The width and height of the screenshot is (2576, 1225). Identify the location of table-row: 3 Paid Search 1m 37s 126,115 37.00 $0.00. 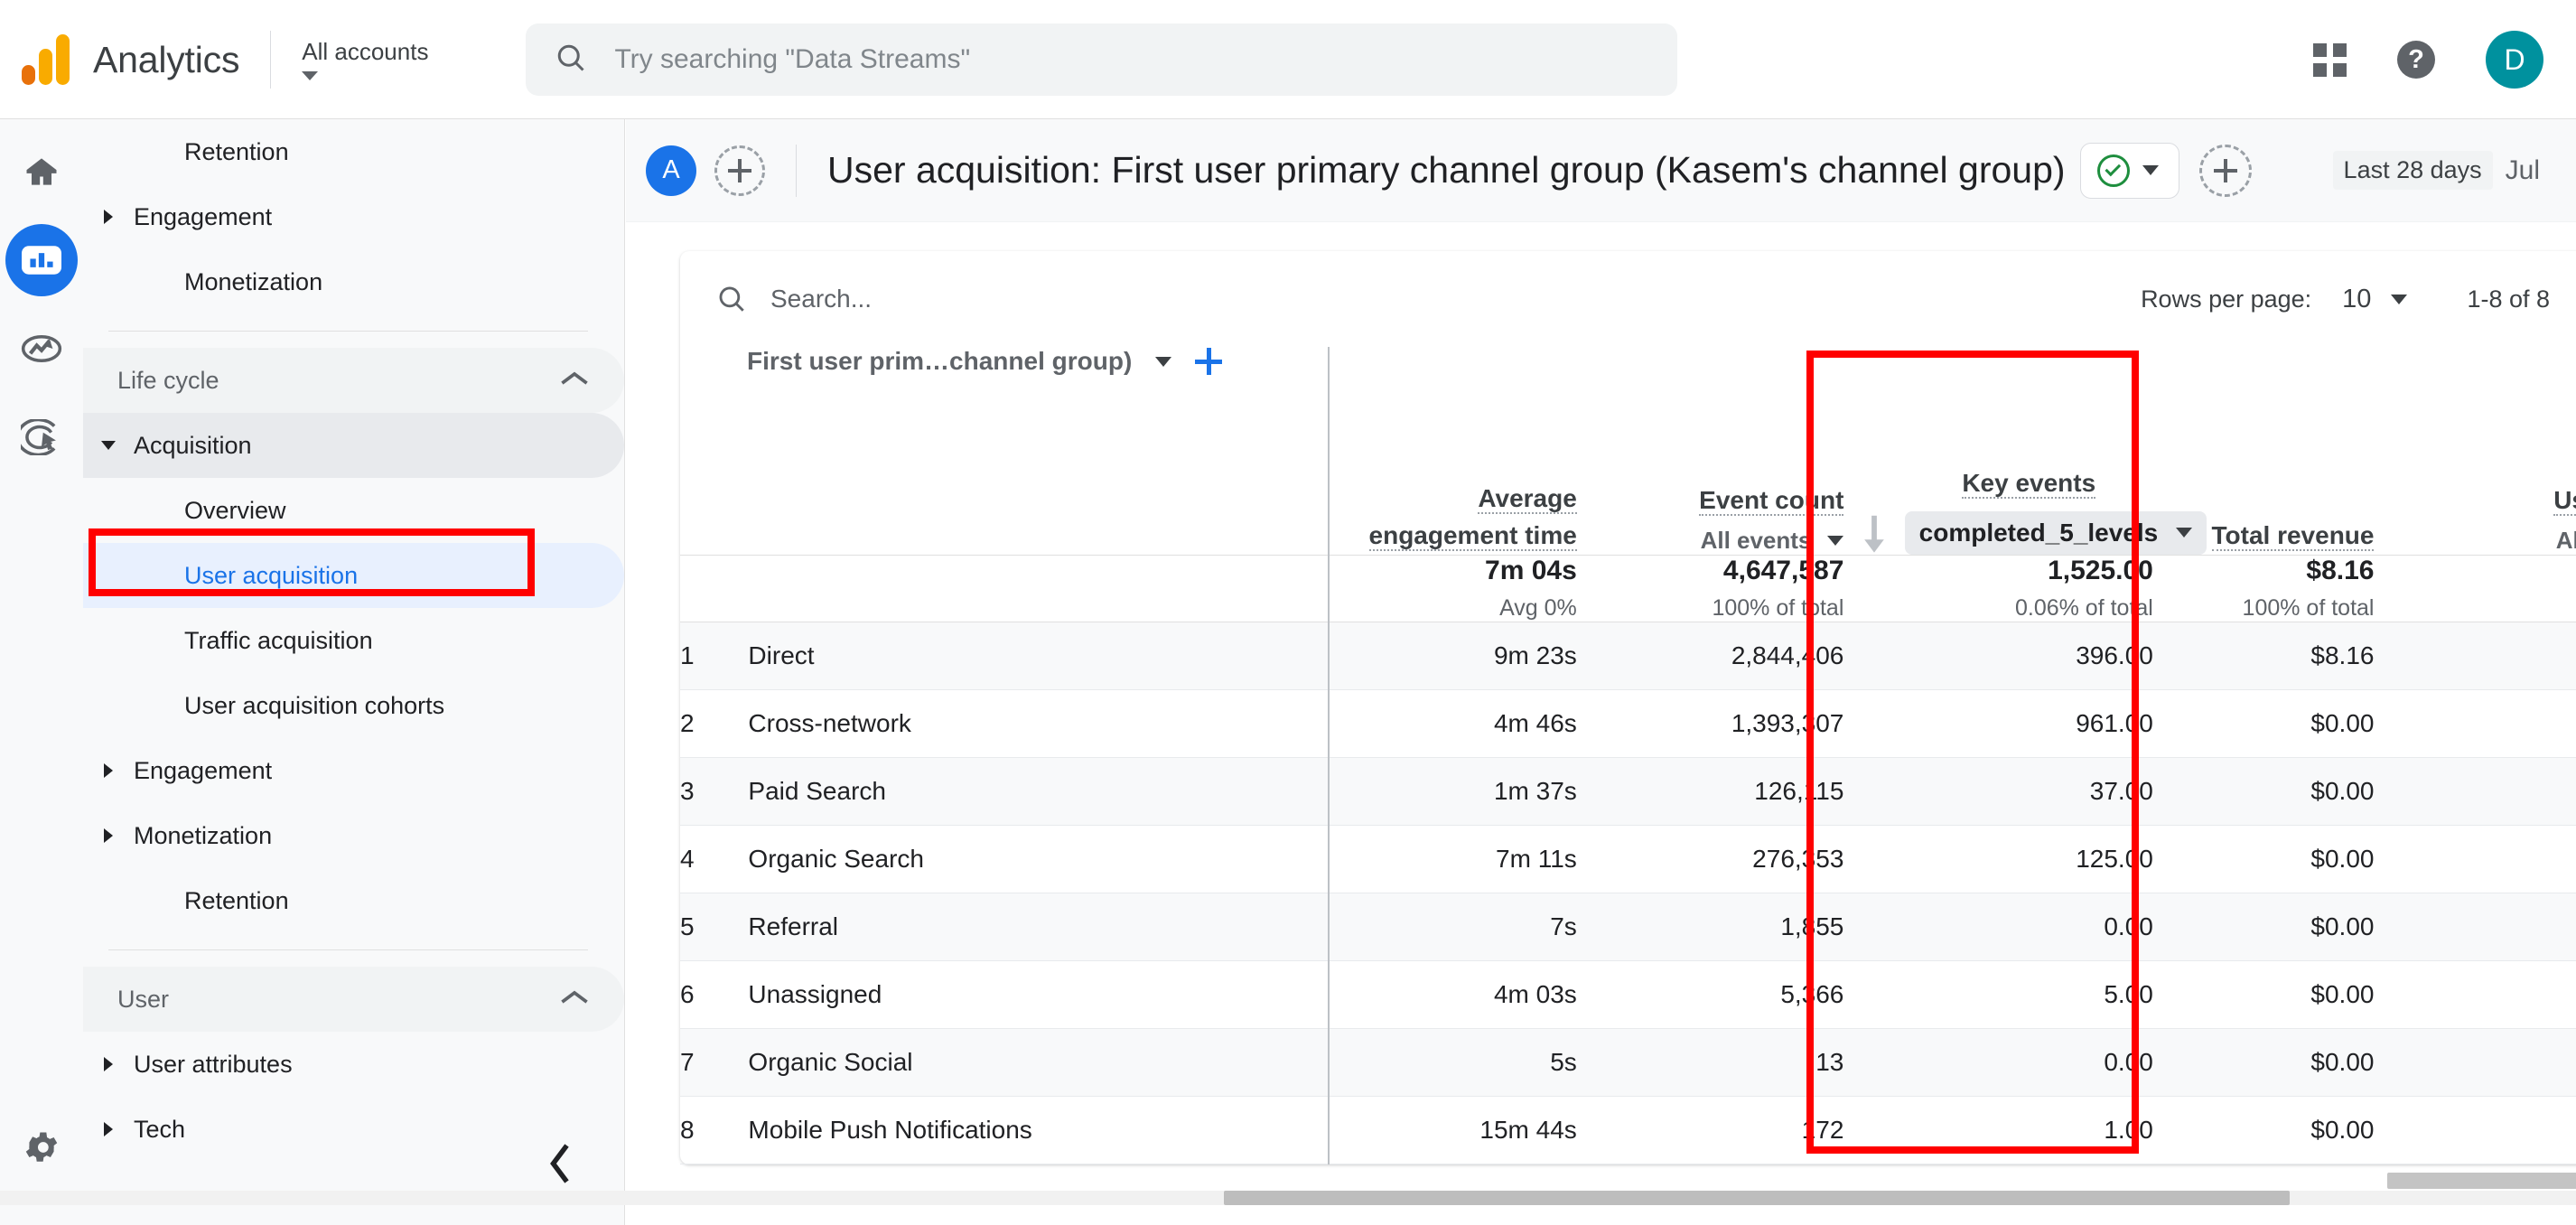
(1628, 791).